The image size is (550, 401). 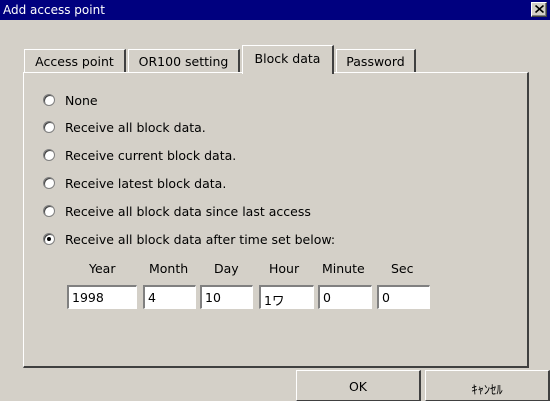 What do you see at coordinates (345, 297) in the screenshot?
I see `minute-input: 0` at bounding box center [345, 297].